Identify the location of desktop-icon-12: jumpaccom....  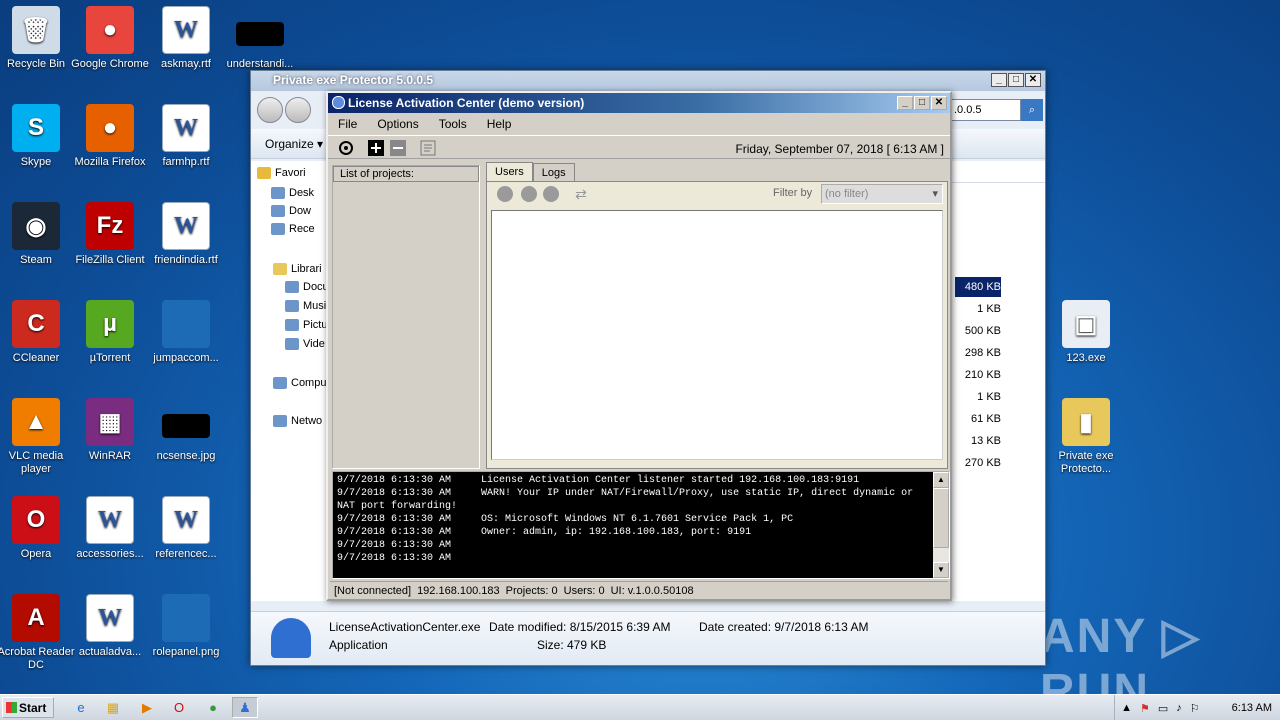
(186, 332).